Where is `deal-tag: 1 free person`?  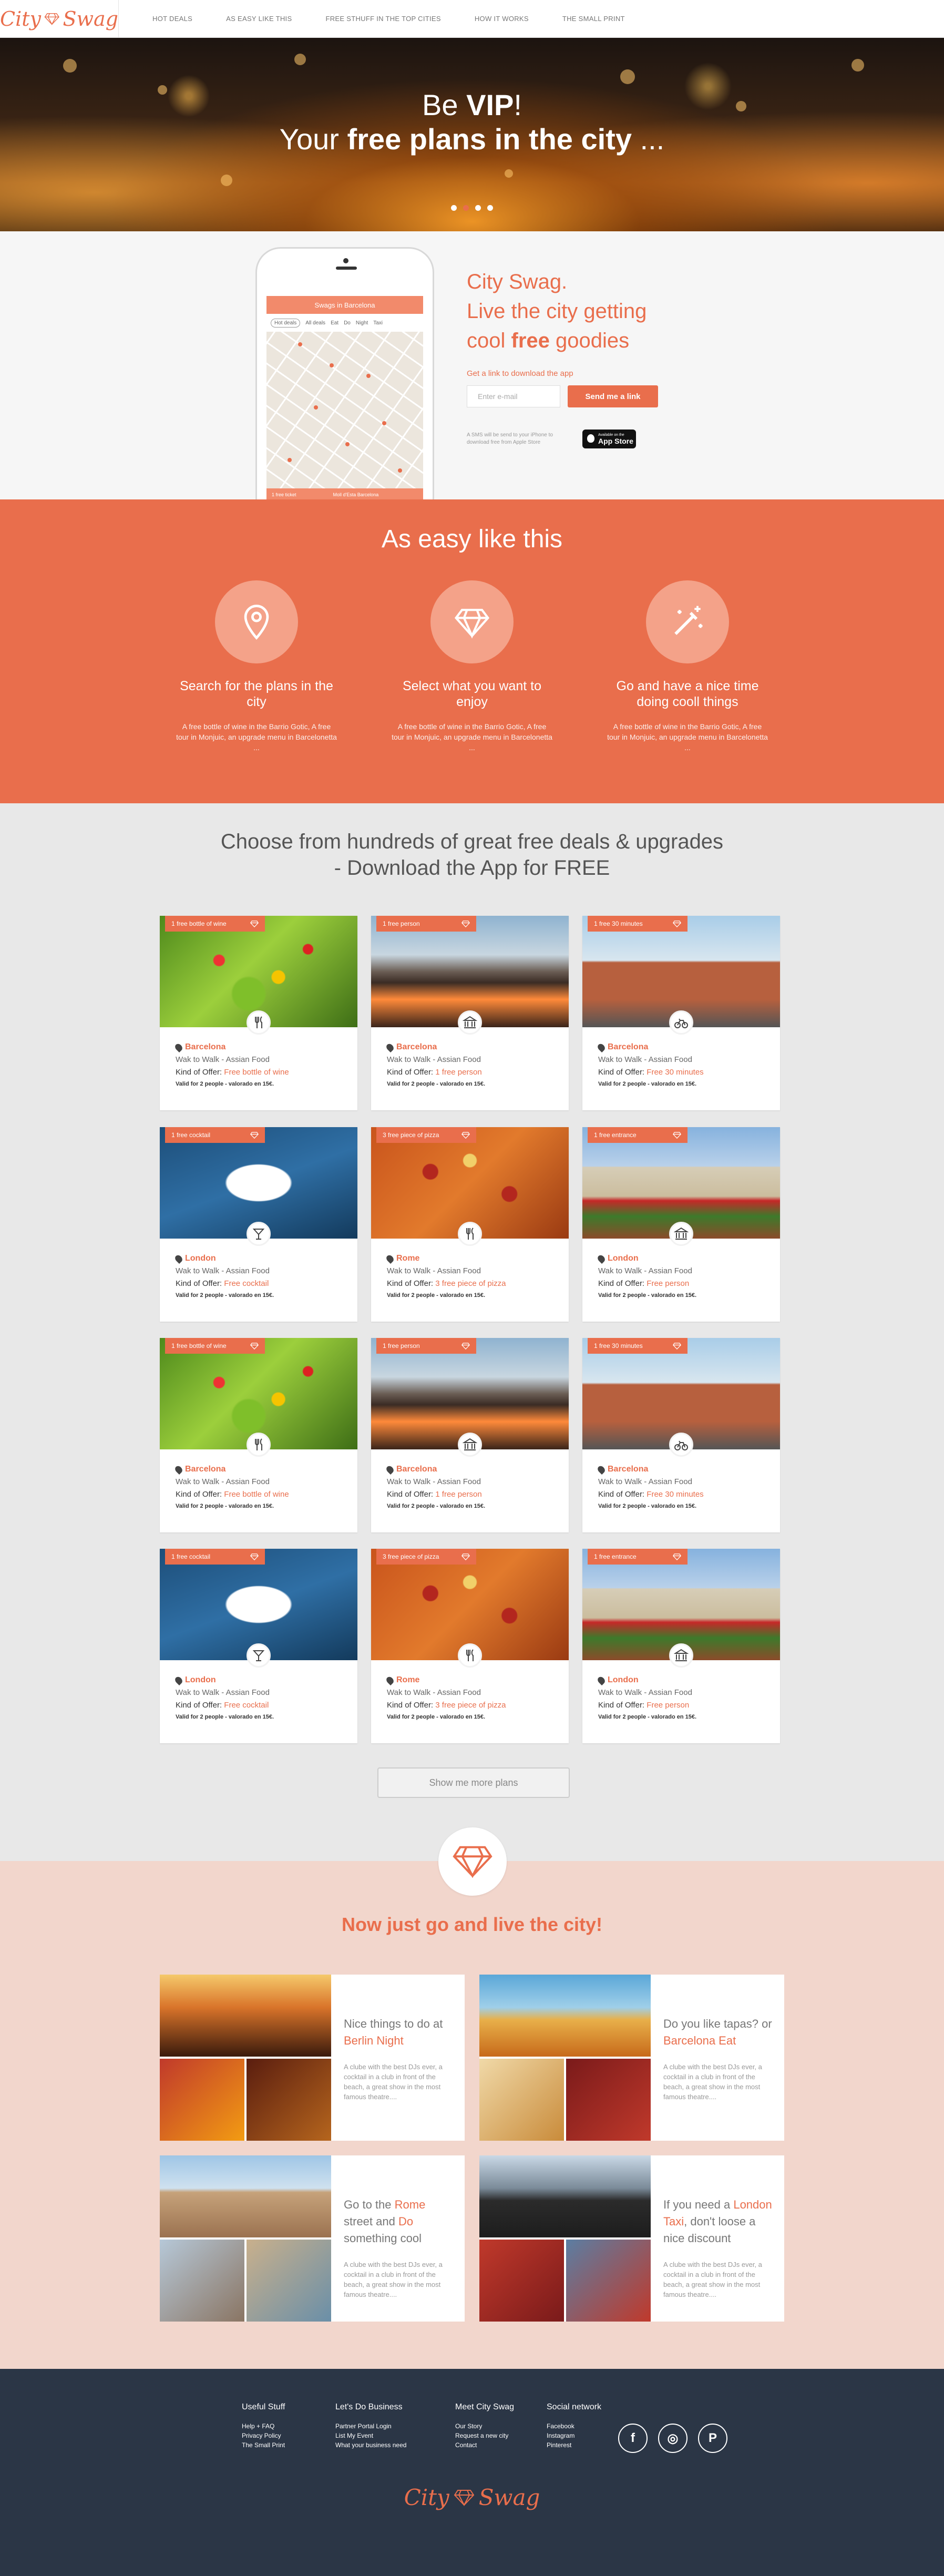 deal-tag: 1 free person is located at coordinates (426, 1346).